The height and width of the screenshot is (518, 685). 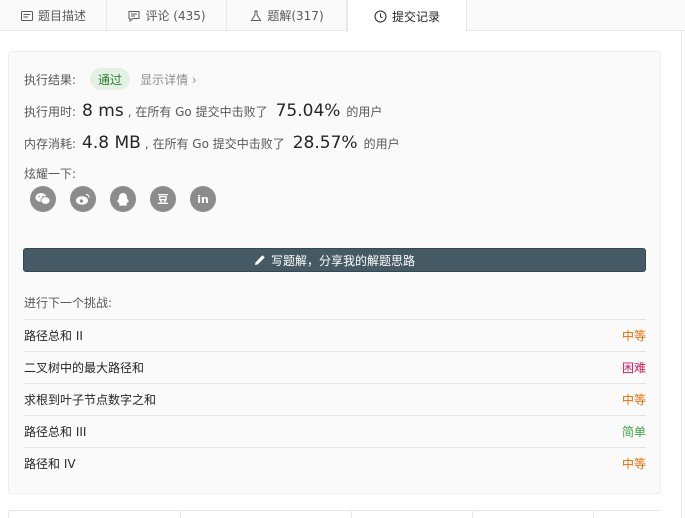 What do you see at coordinates (61, 16) in the screenshot?
I see `tab-description-label: 题目描述` at bounding box center [61, 16].